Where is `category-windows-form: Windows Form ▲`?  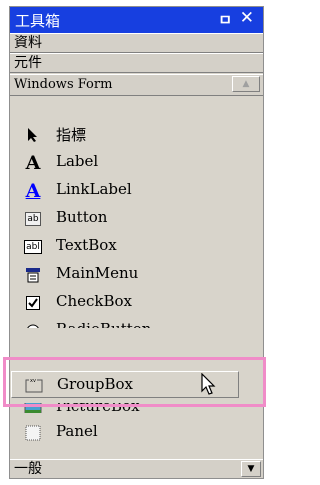 category-windows-form: Windows Form ▲ is located at coordinates (136, 85).